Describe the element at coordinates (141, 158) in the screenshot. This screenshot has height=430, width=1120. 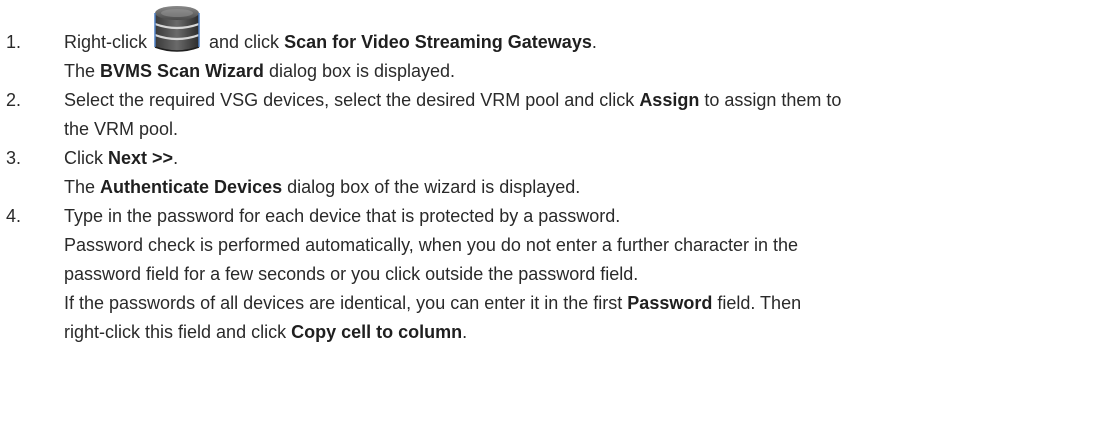
I see `ui-label: Next >>` at that location.